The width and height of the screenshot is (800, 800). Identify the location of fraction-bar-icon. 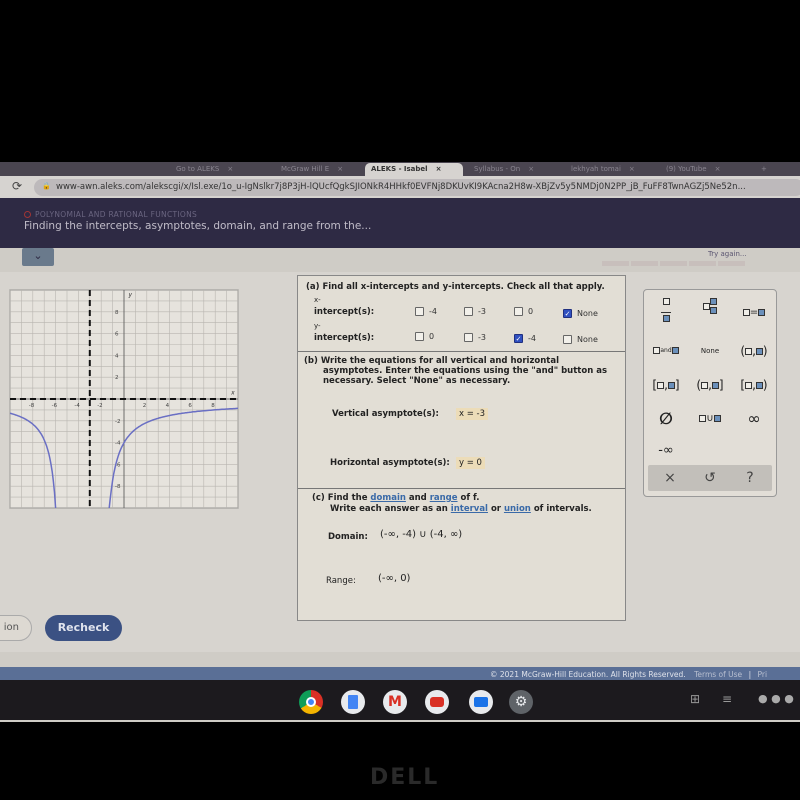
(666, 312).